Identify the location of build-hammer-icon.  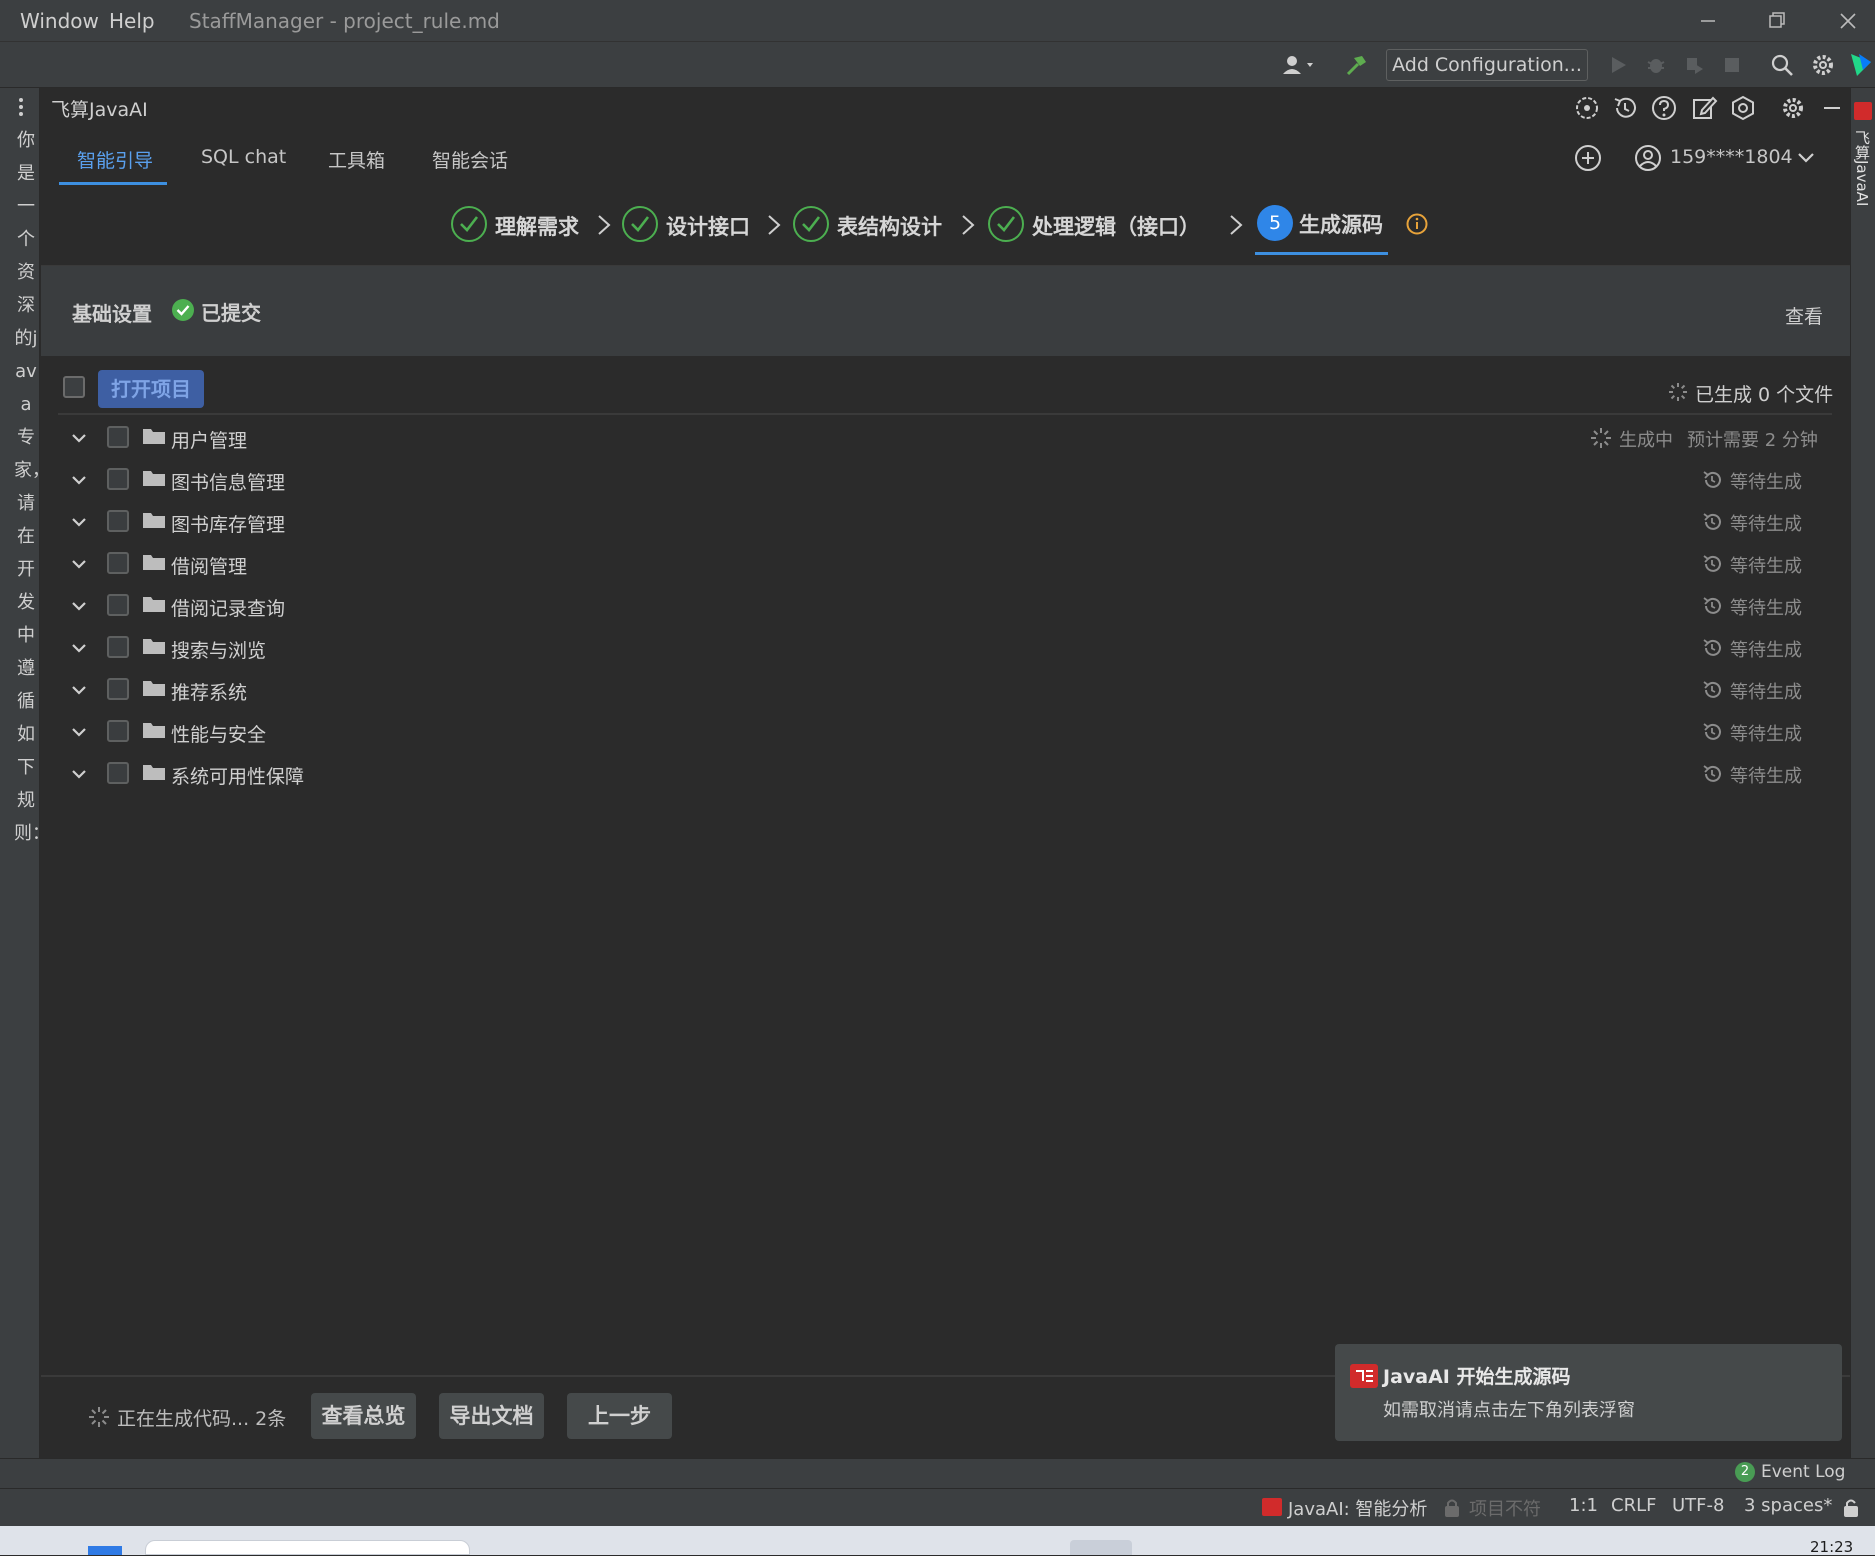
(1357, 65).